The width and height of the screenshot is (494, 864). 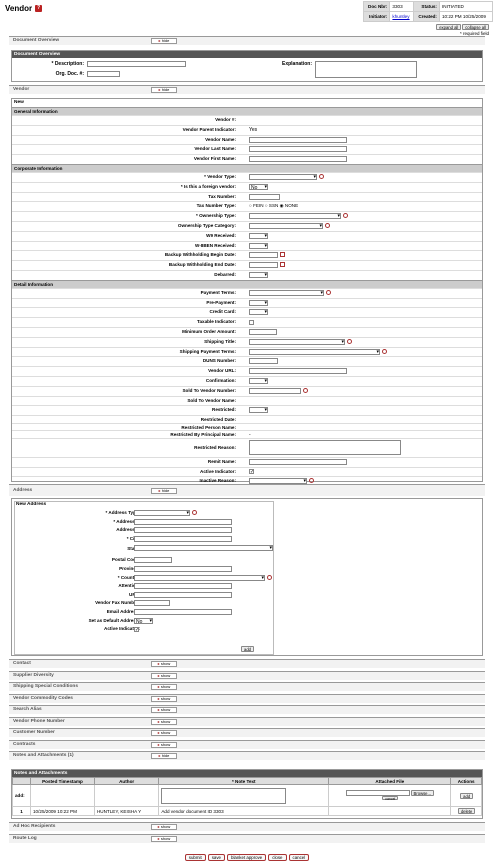 What do you see at coordinates (183, 594) in the screenshot?
I see `url-input` at bounding box center [183, 594].